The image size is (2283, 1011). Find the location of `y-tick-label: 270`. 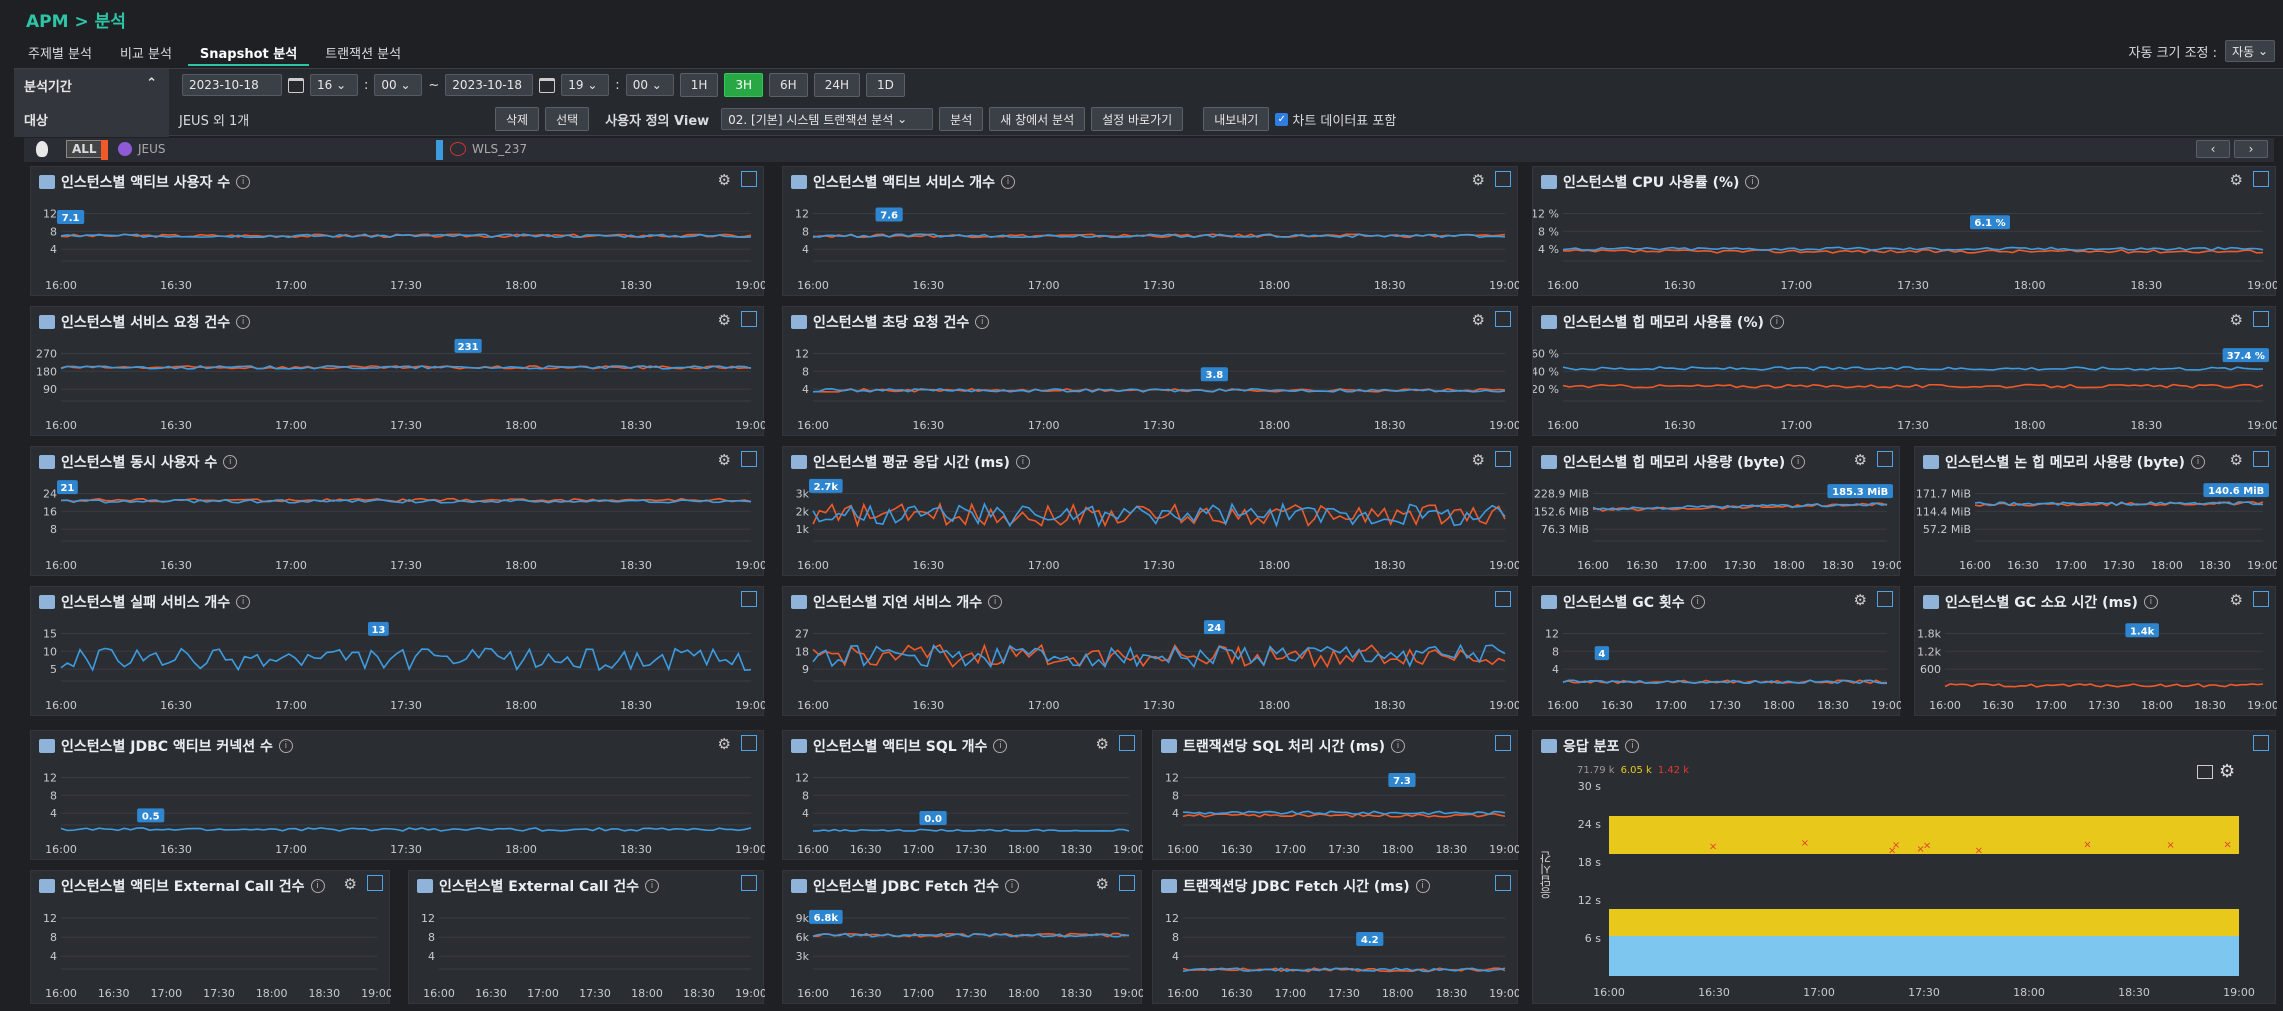

y-tick-label: 270 is located at coordinates (46, 353).